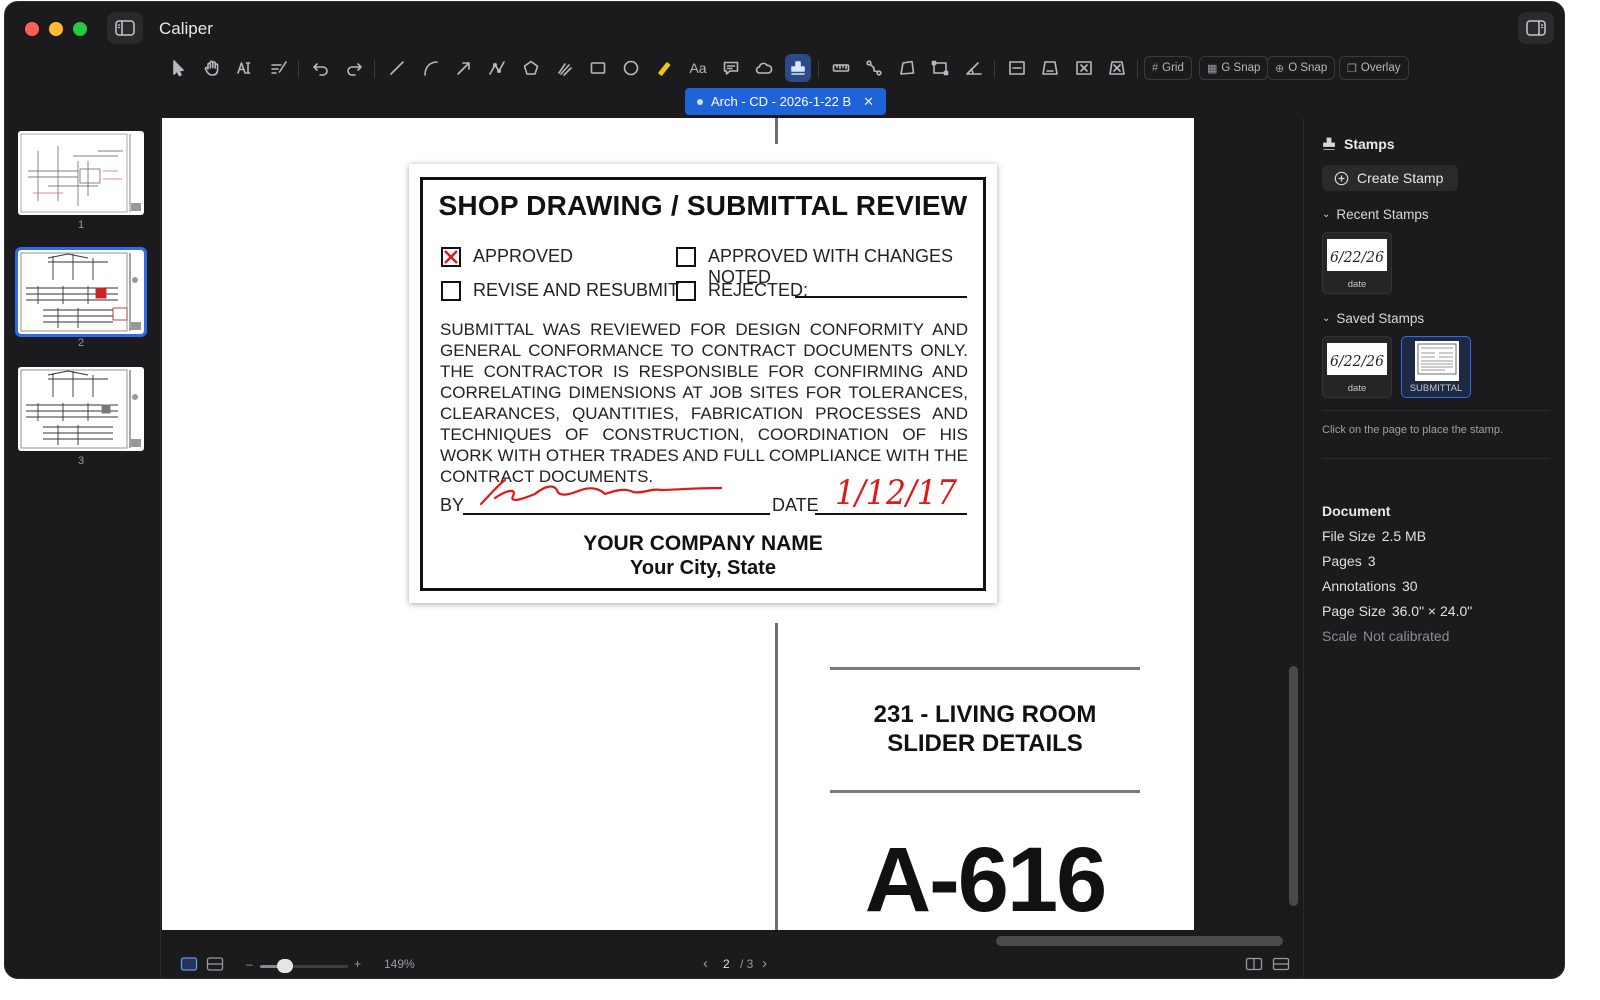 This screenshot has width=1600, height=1000. I want to click on handwritten-date: 1/12/17, so click(896, 493).